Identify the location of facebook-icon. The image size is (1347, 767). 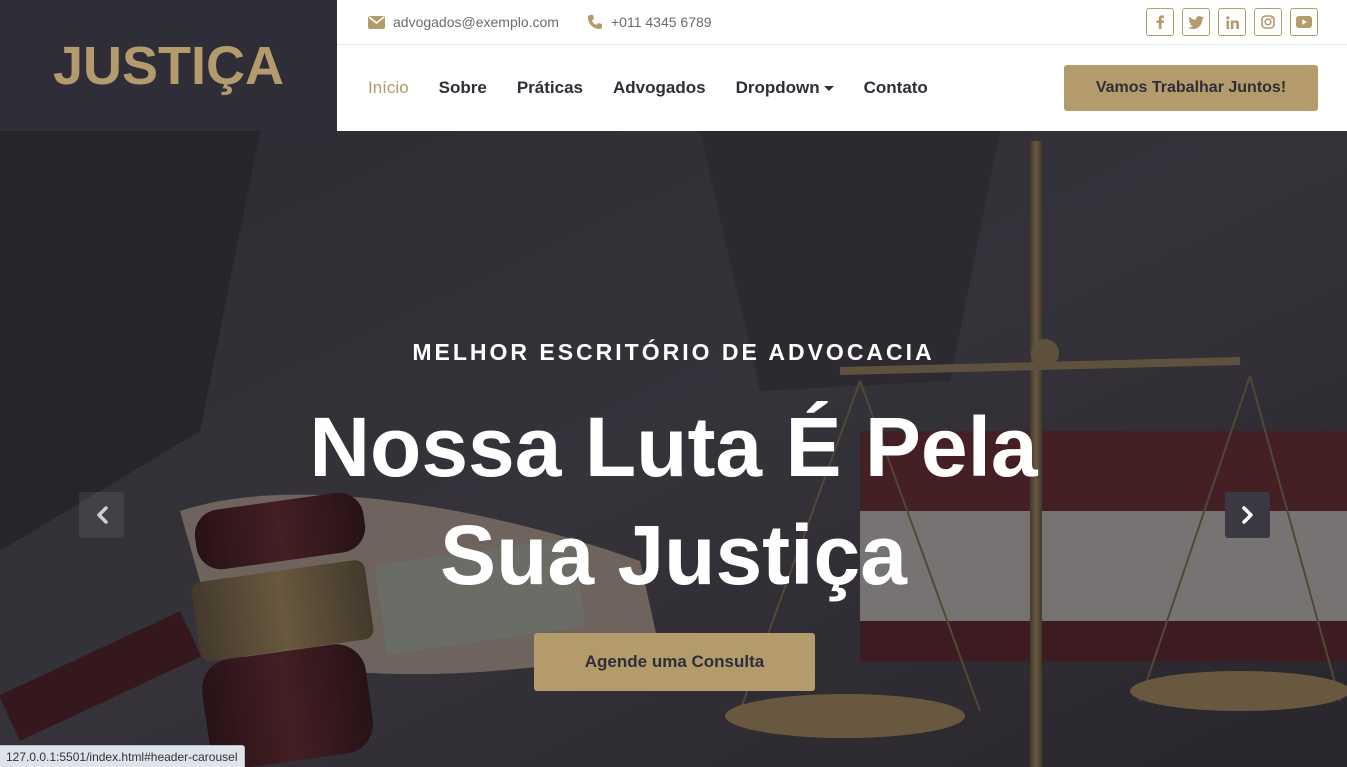
(1160, 22).